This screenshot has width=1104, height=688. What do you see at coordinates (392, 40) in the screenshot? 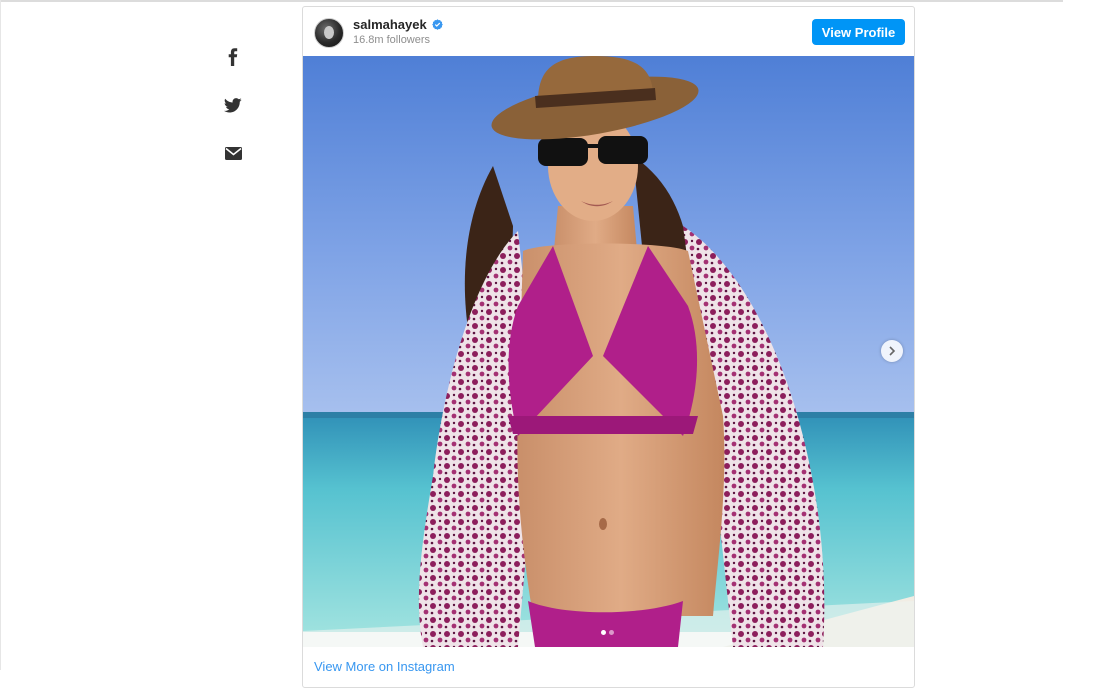
I see `follower-count: 16.8m followers` at bounding box center [392, 40].